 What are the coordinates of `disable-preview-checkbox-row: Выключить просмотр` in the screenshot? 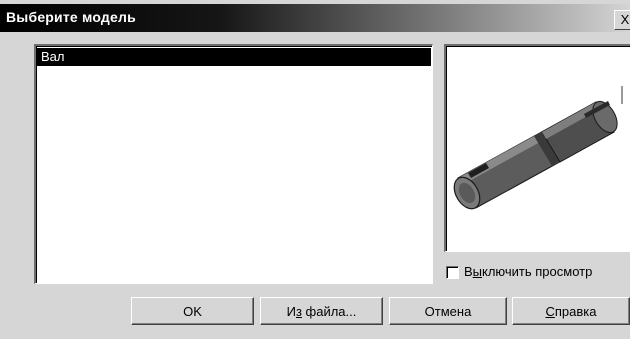 It's located at (538, 273).